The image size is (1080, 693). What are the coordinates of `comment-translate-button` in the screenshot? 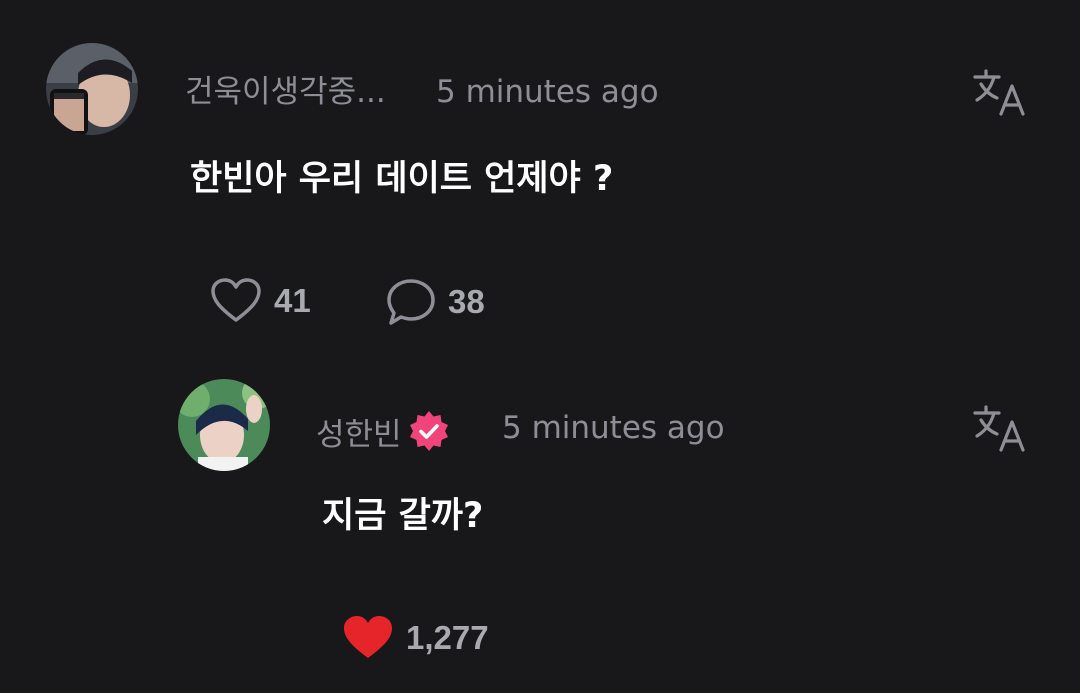 It's located at (1000, 94).